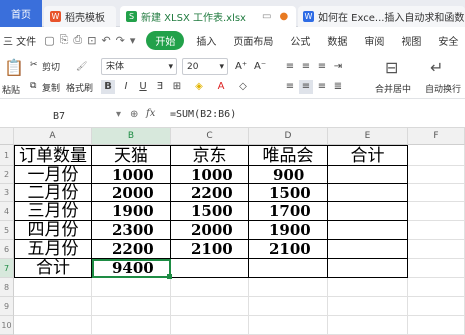 Image resolution: width=465 pixels, height=335 pixels. What do you see at coordinates (337, 40) in the screenshot?
I see `data-tab: 数据` at bounding box center [337, 40].